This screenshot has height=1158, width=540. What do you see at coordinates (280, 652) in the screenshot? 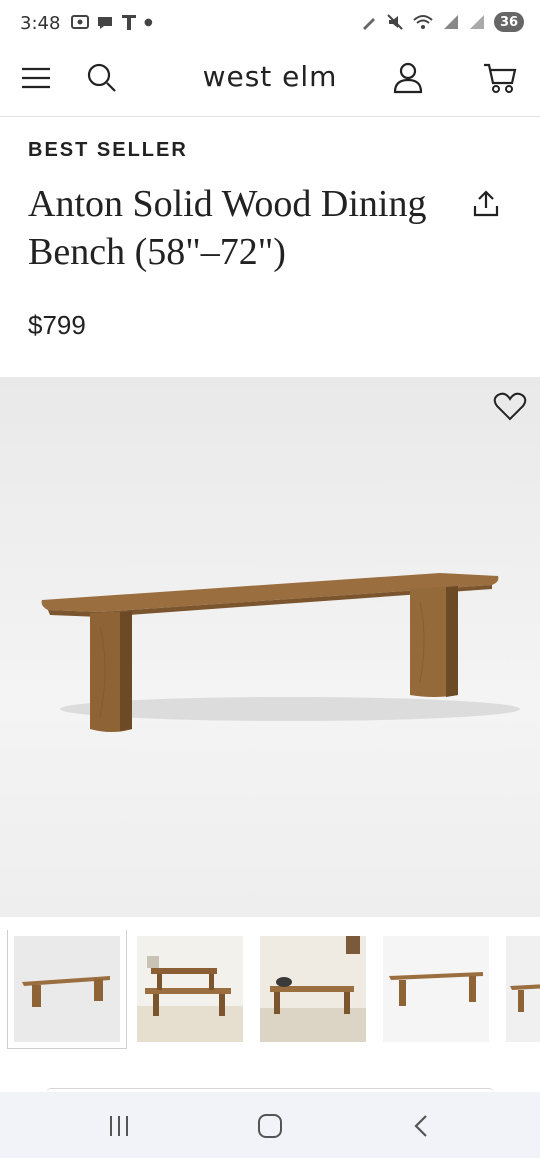
I see `bench-image` at bounding box center [280, 652].